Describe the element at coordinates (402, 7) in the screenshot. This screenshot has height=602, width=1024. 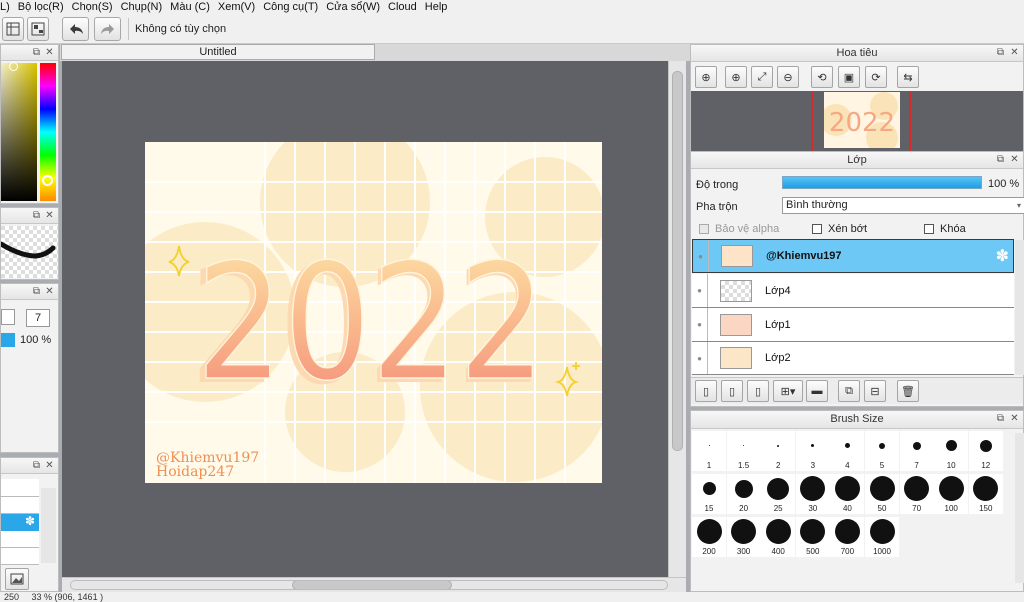
I see `menu-item-cloud: Cloud` at that location.